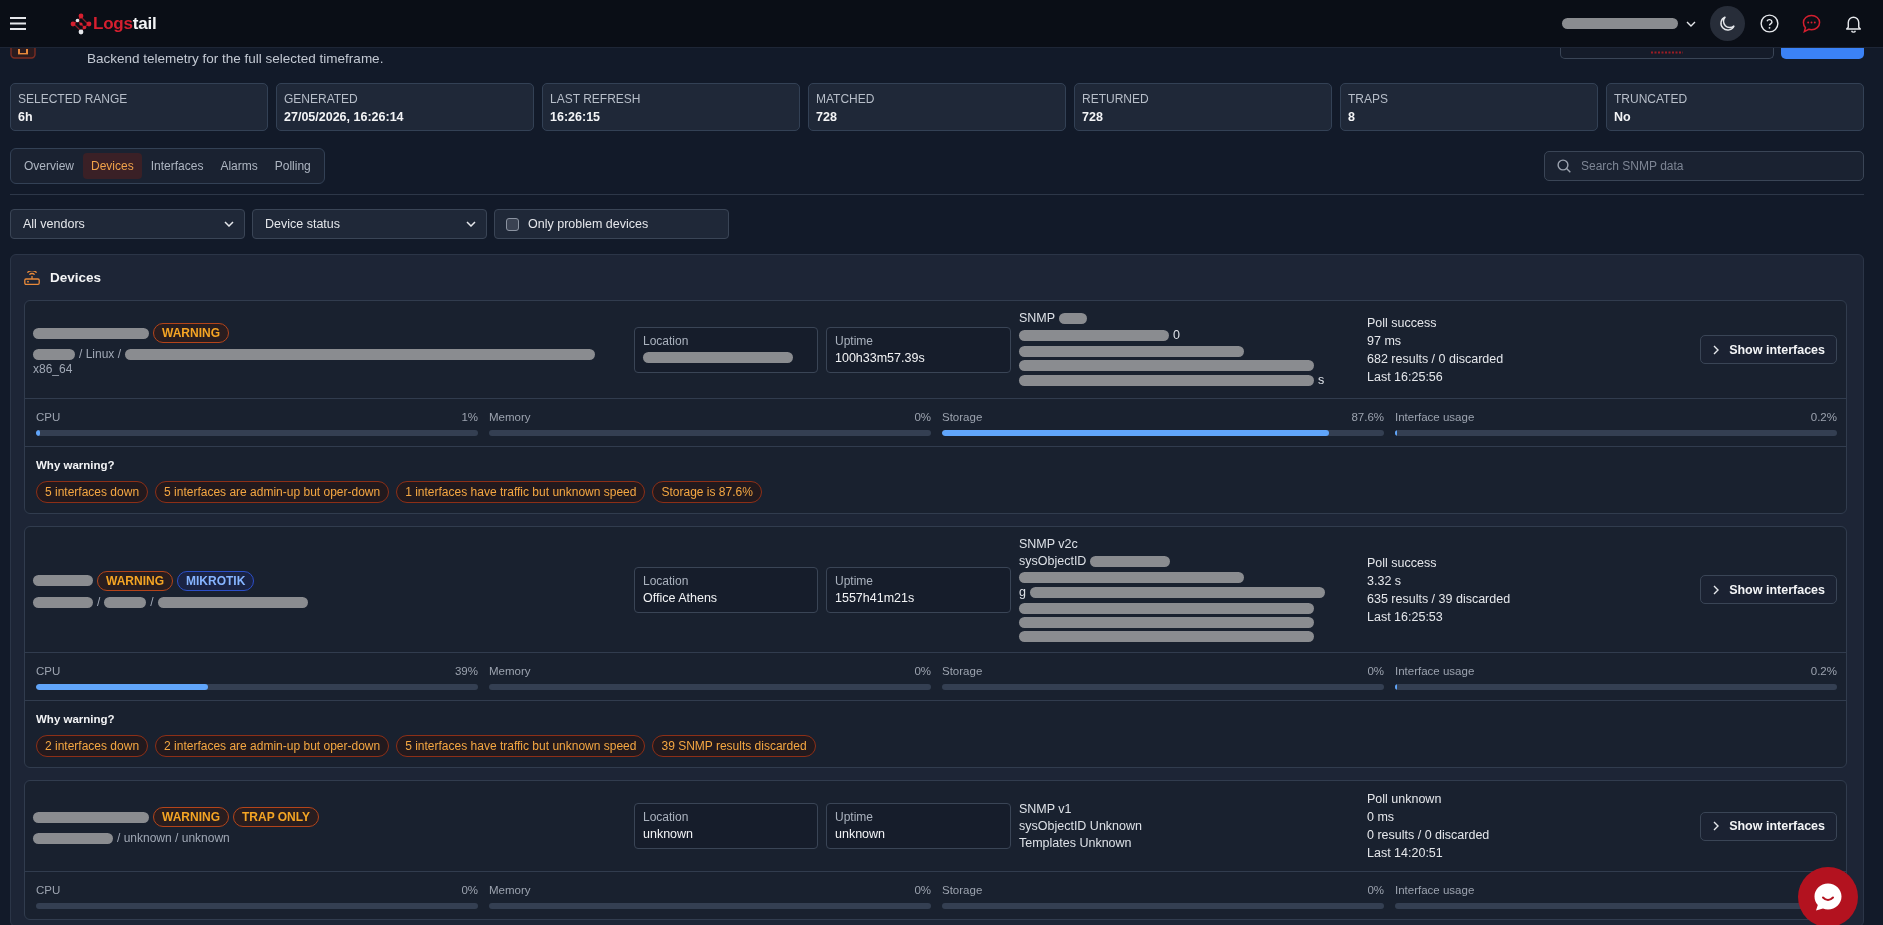  Describe the element at coordinates (369, 224) in the screenshot. I see `filter-select: Device status` at that location.